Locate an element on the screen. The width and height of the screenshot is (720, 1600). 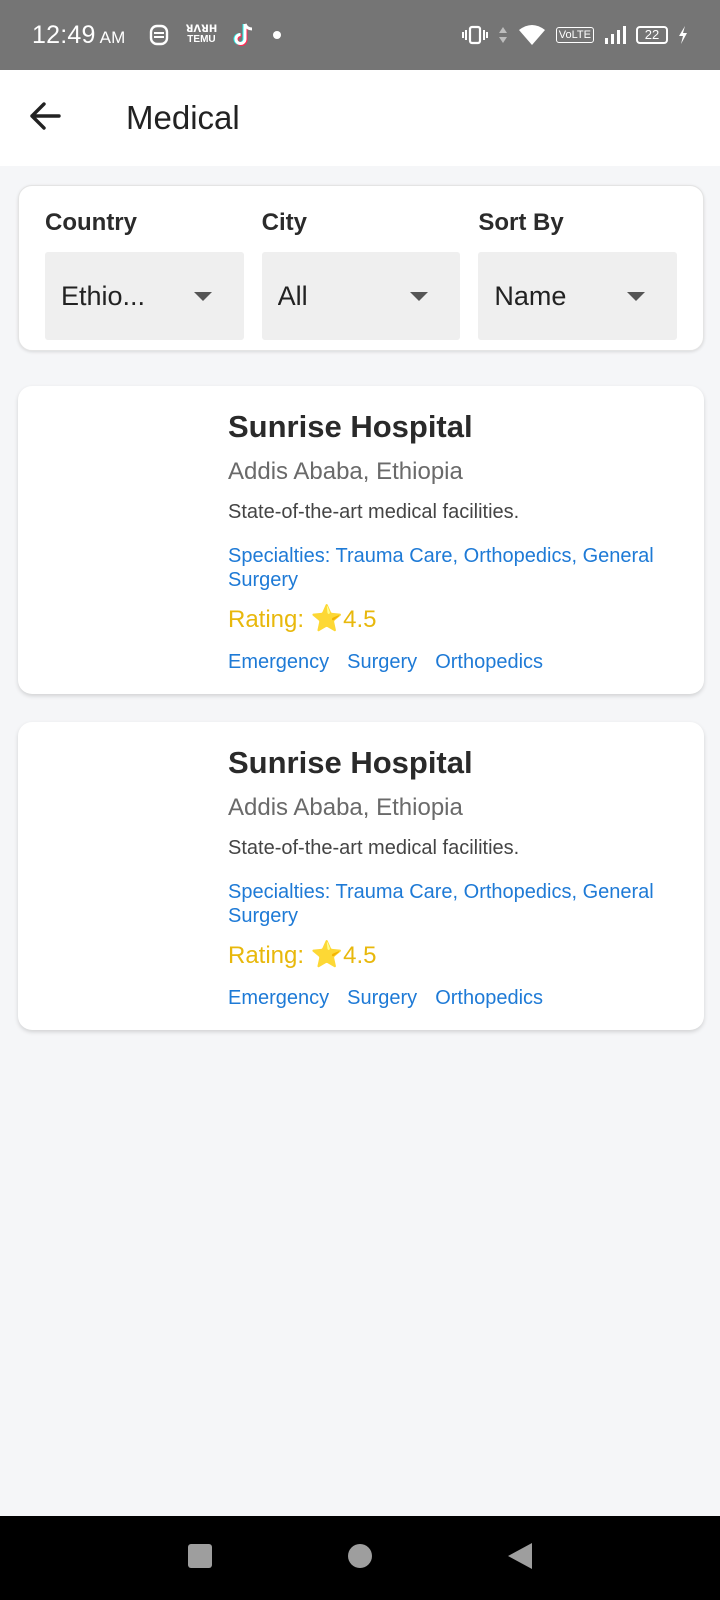
status-time-value: 12:49 is located at coordinates (64, 34).